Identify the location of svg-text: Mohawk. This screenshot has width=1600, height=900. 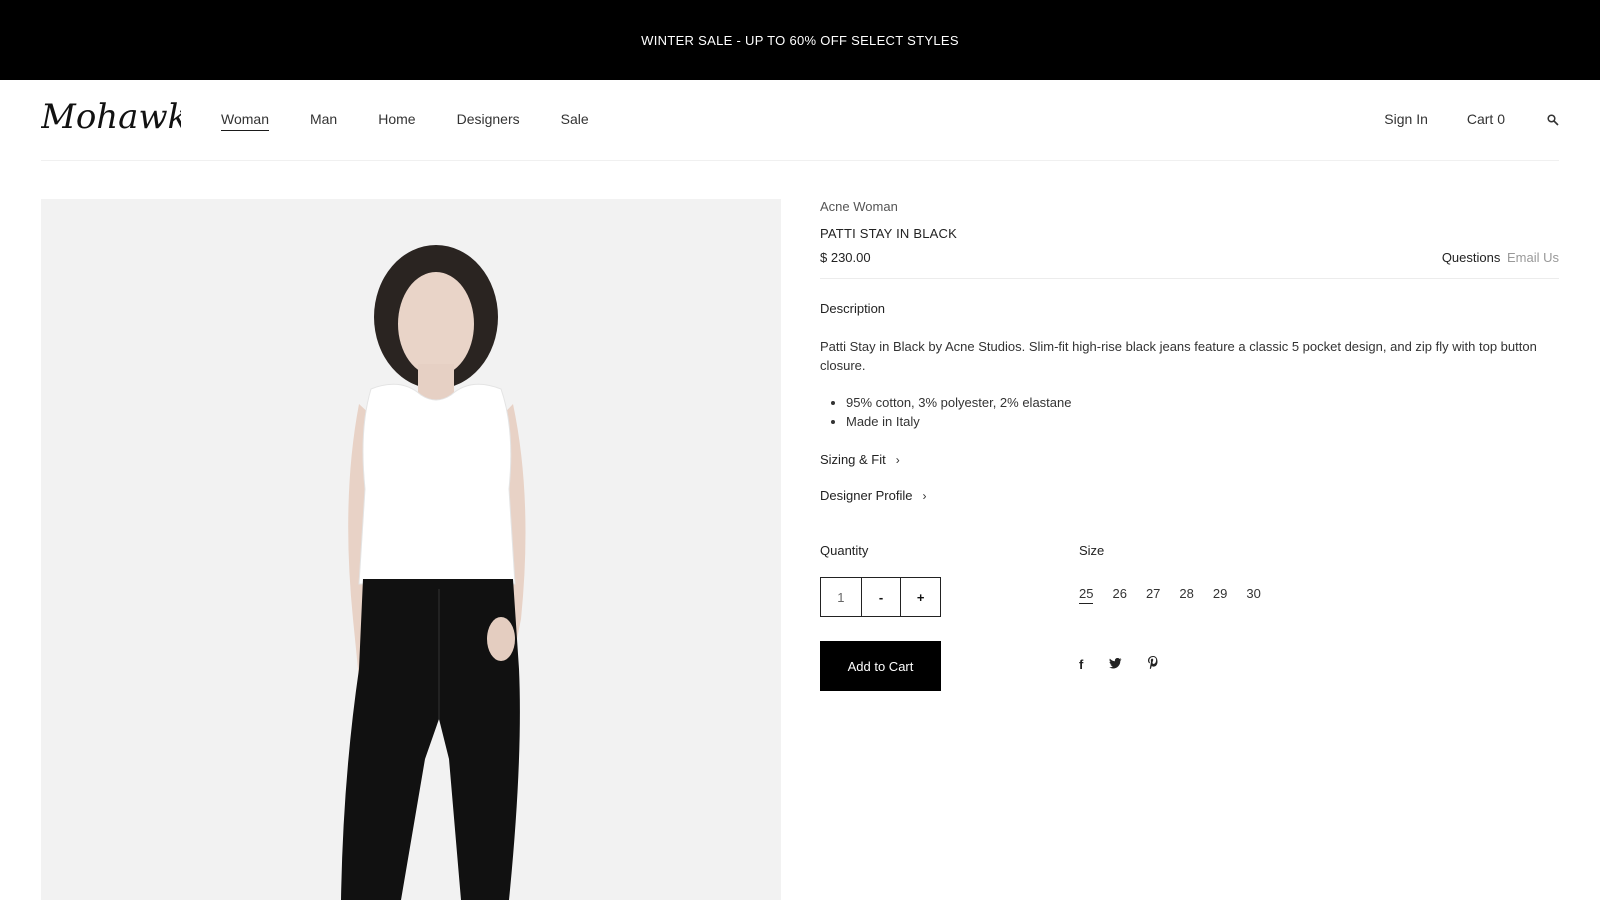
(111, 117).